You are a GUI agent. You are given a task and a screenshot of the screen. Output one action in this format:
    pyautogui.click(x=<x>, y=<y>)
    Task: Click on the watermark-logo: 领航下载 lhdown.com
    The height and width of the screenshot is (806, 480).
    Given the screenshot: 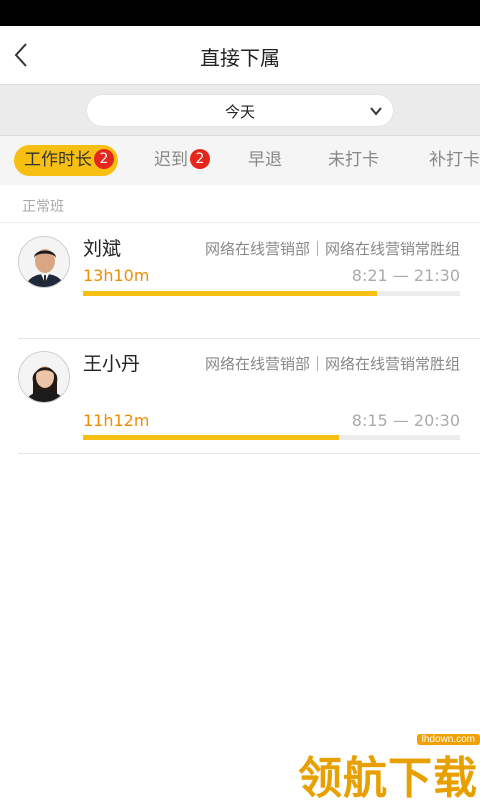 What is the action you would take?
    pyautogui.click(x=389, y=769)
    